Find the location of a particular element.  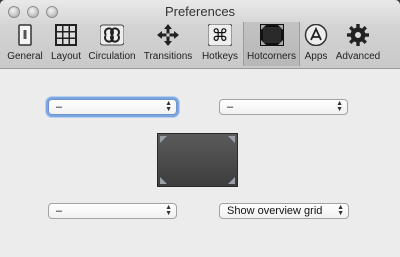

bottom-left-corner-value: – is located at coordinates (59, 211).